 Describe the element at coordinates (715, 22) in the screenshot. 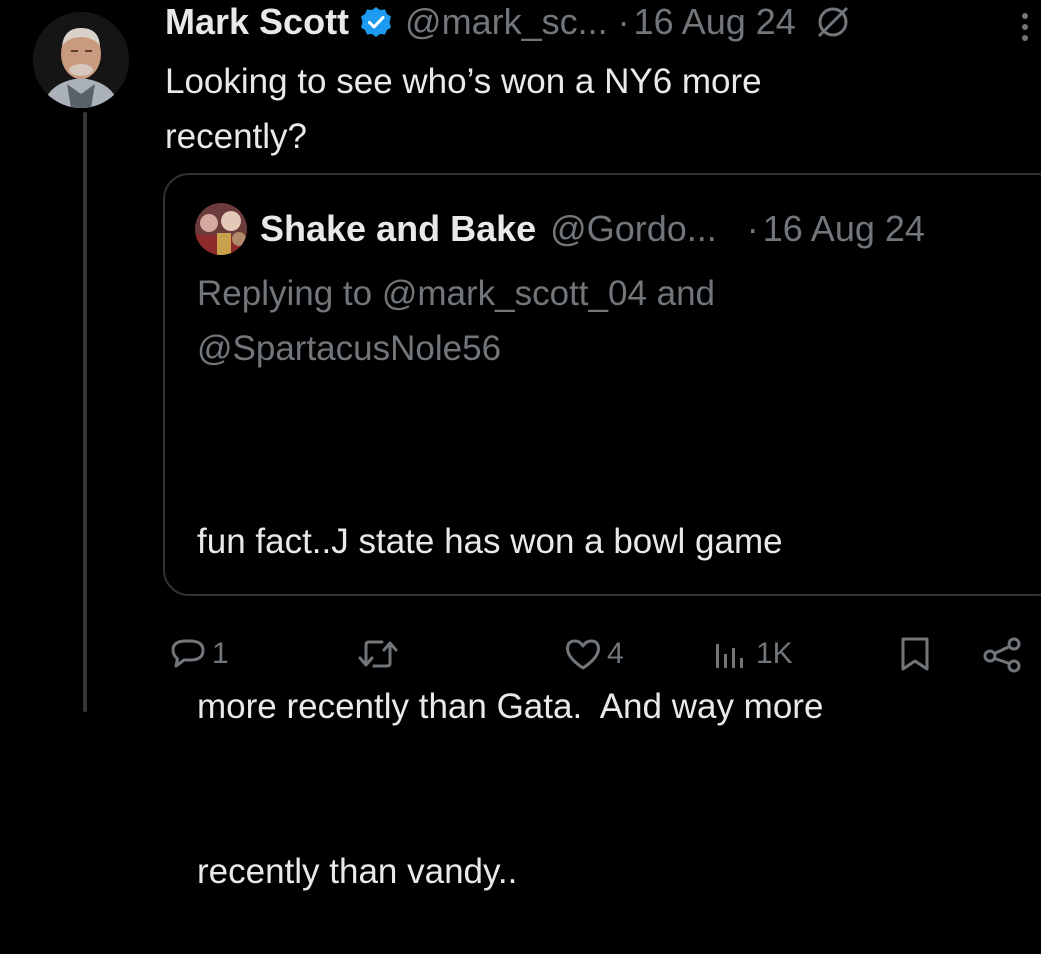

I see `timestamp: 16 Aug 24` at that location.